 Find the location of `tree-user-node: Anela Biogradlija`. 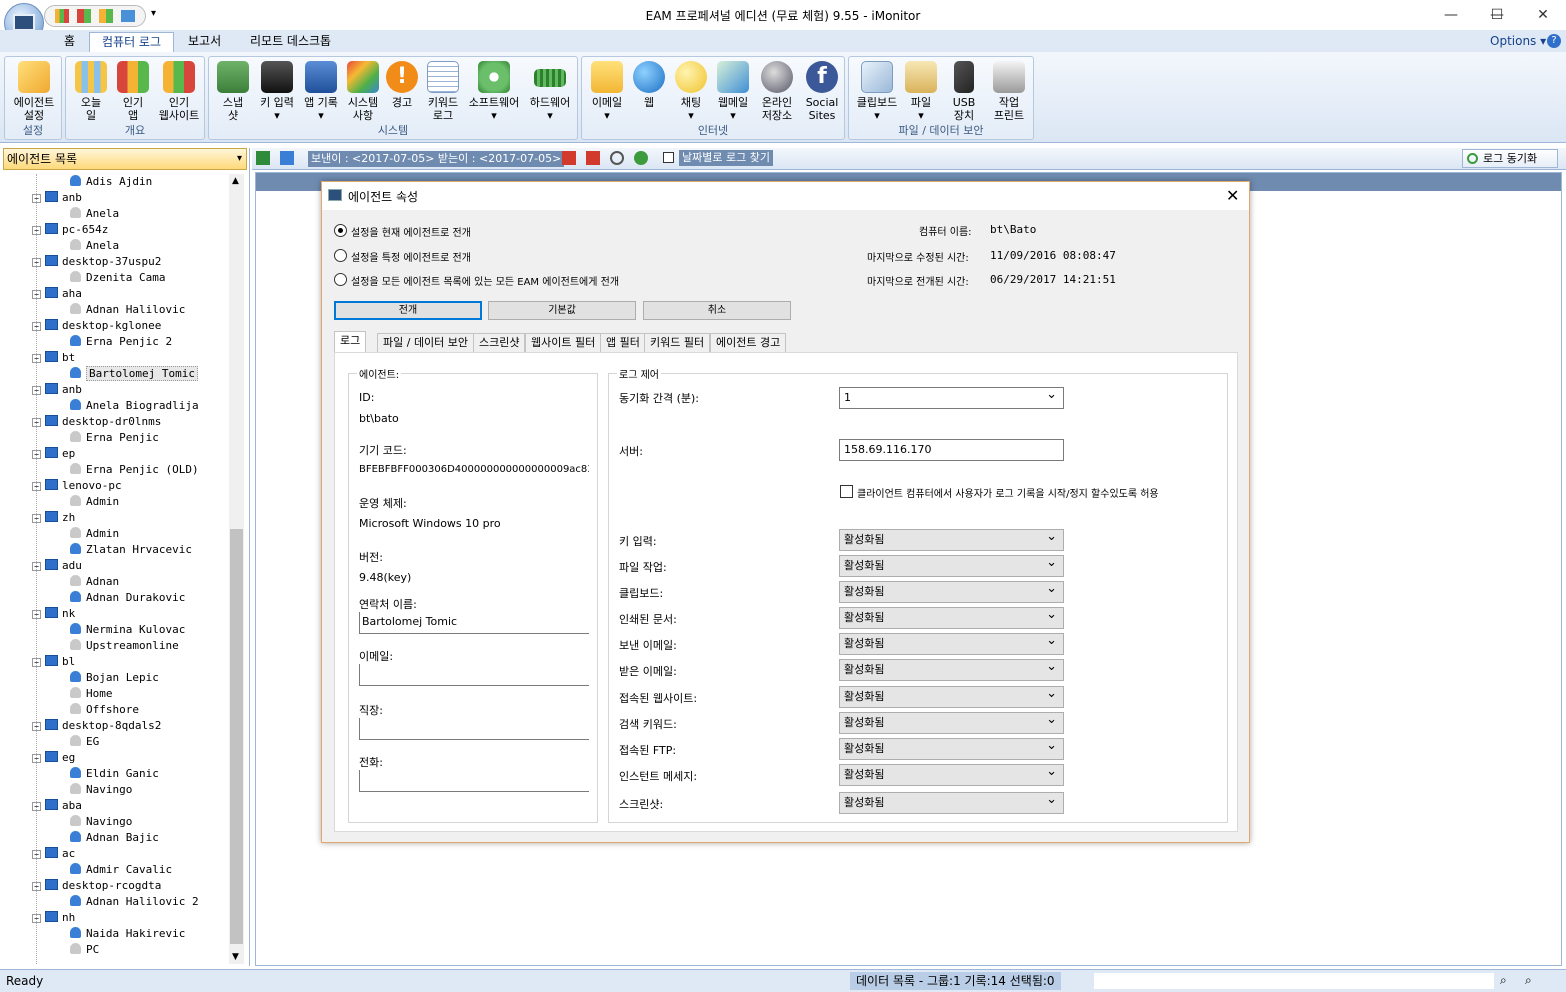

tree-user-node: Anela Biogradlija is located at coordinates (134, 406).